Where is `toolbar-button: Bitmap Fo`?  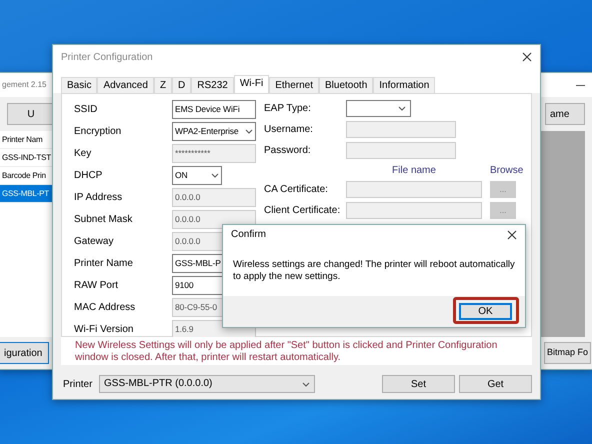 toolbar-button: Bitmap Fo is located at coordinates (567, 353).